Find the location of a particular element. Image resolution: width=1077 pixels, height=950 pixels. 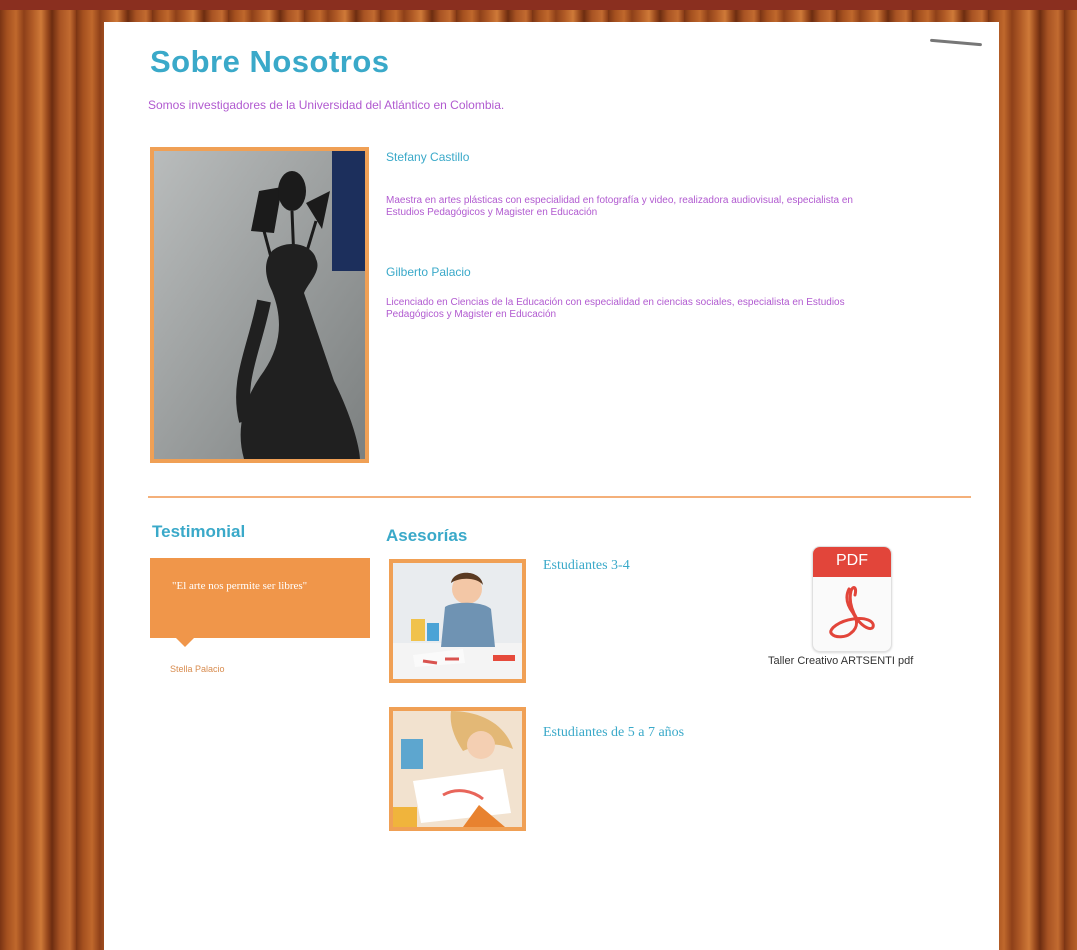

acrobat-logo-icon is located at coordinates (852, 612).